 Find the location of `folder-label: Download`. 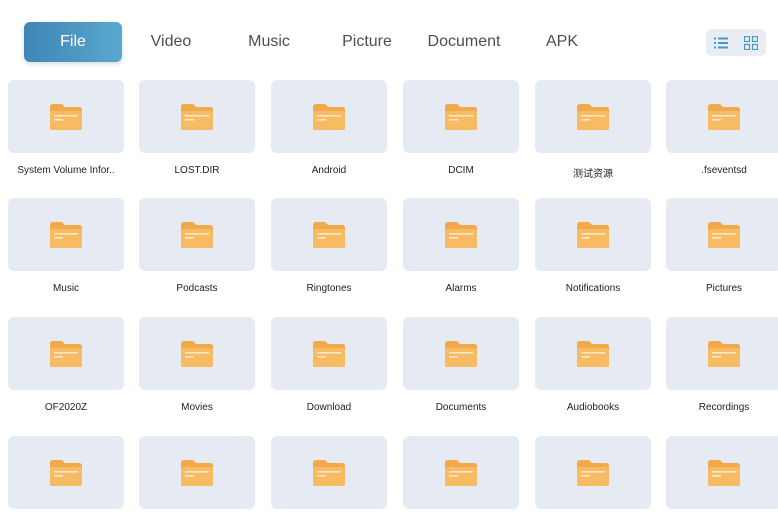

folder-label: Download is located at coordinates (329, 407).